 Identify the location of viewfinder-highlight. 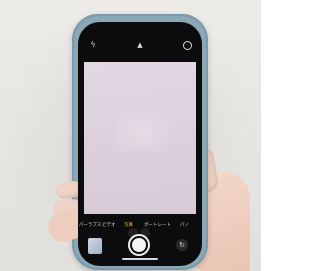
(141, 132).